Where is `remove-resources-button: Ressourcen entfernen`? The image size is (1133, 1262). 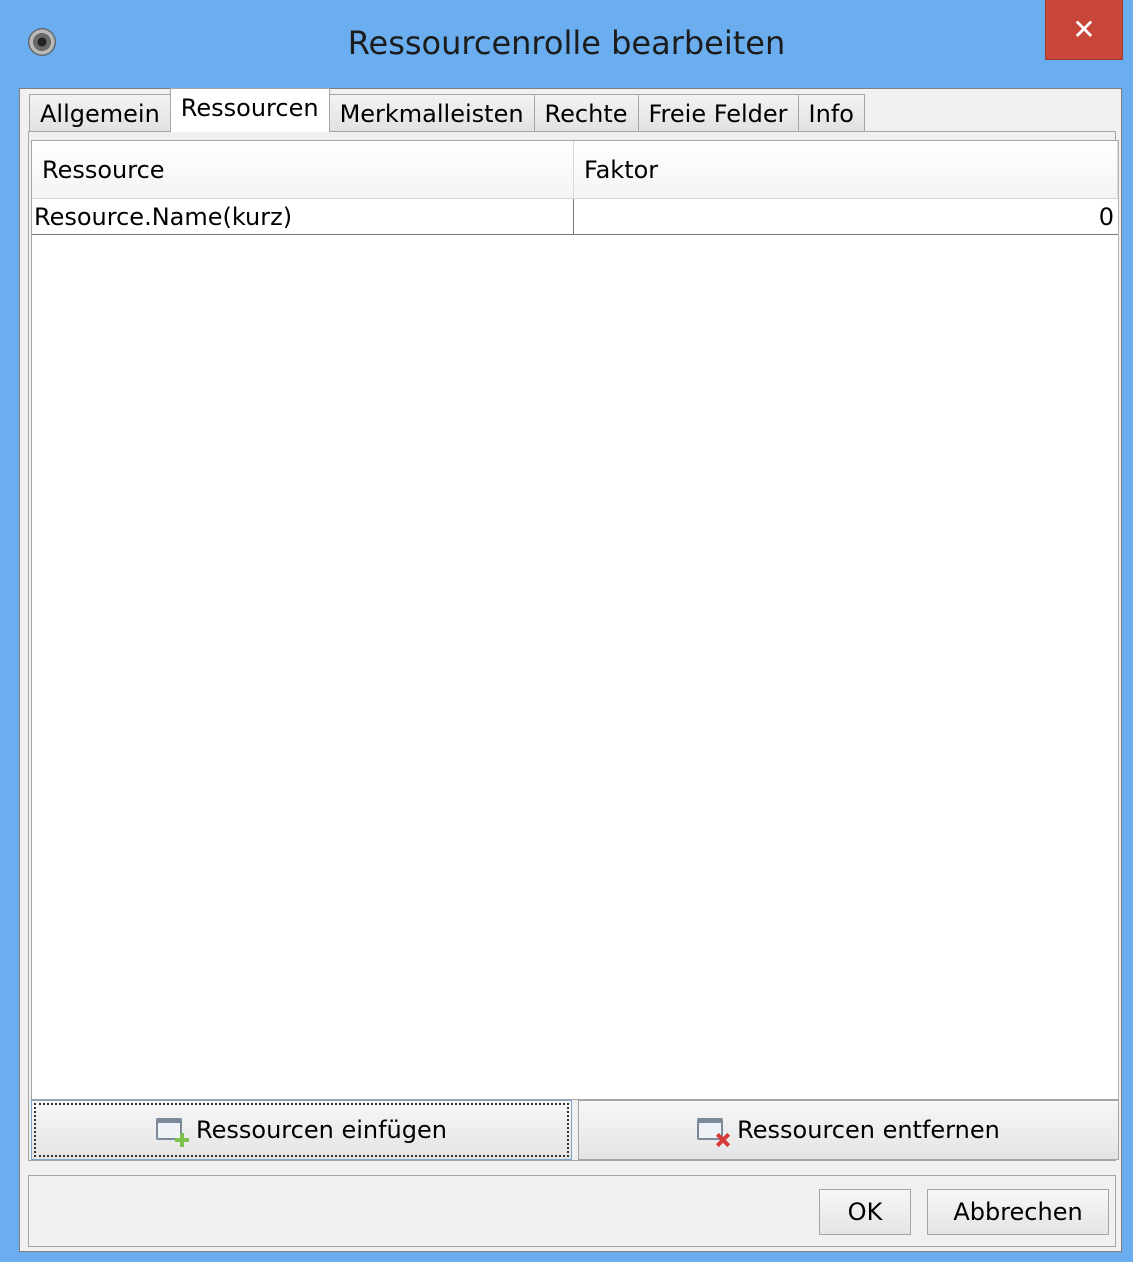 remove-resources-button: Ressourcen entfernen is located at coordinates (848, 1130).